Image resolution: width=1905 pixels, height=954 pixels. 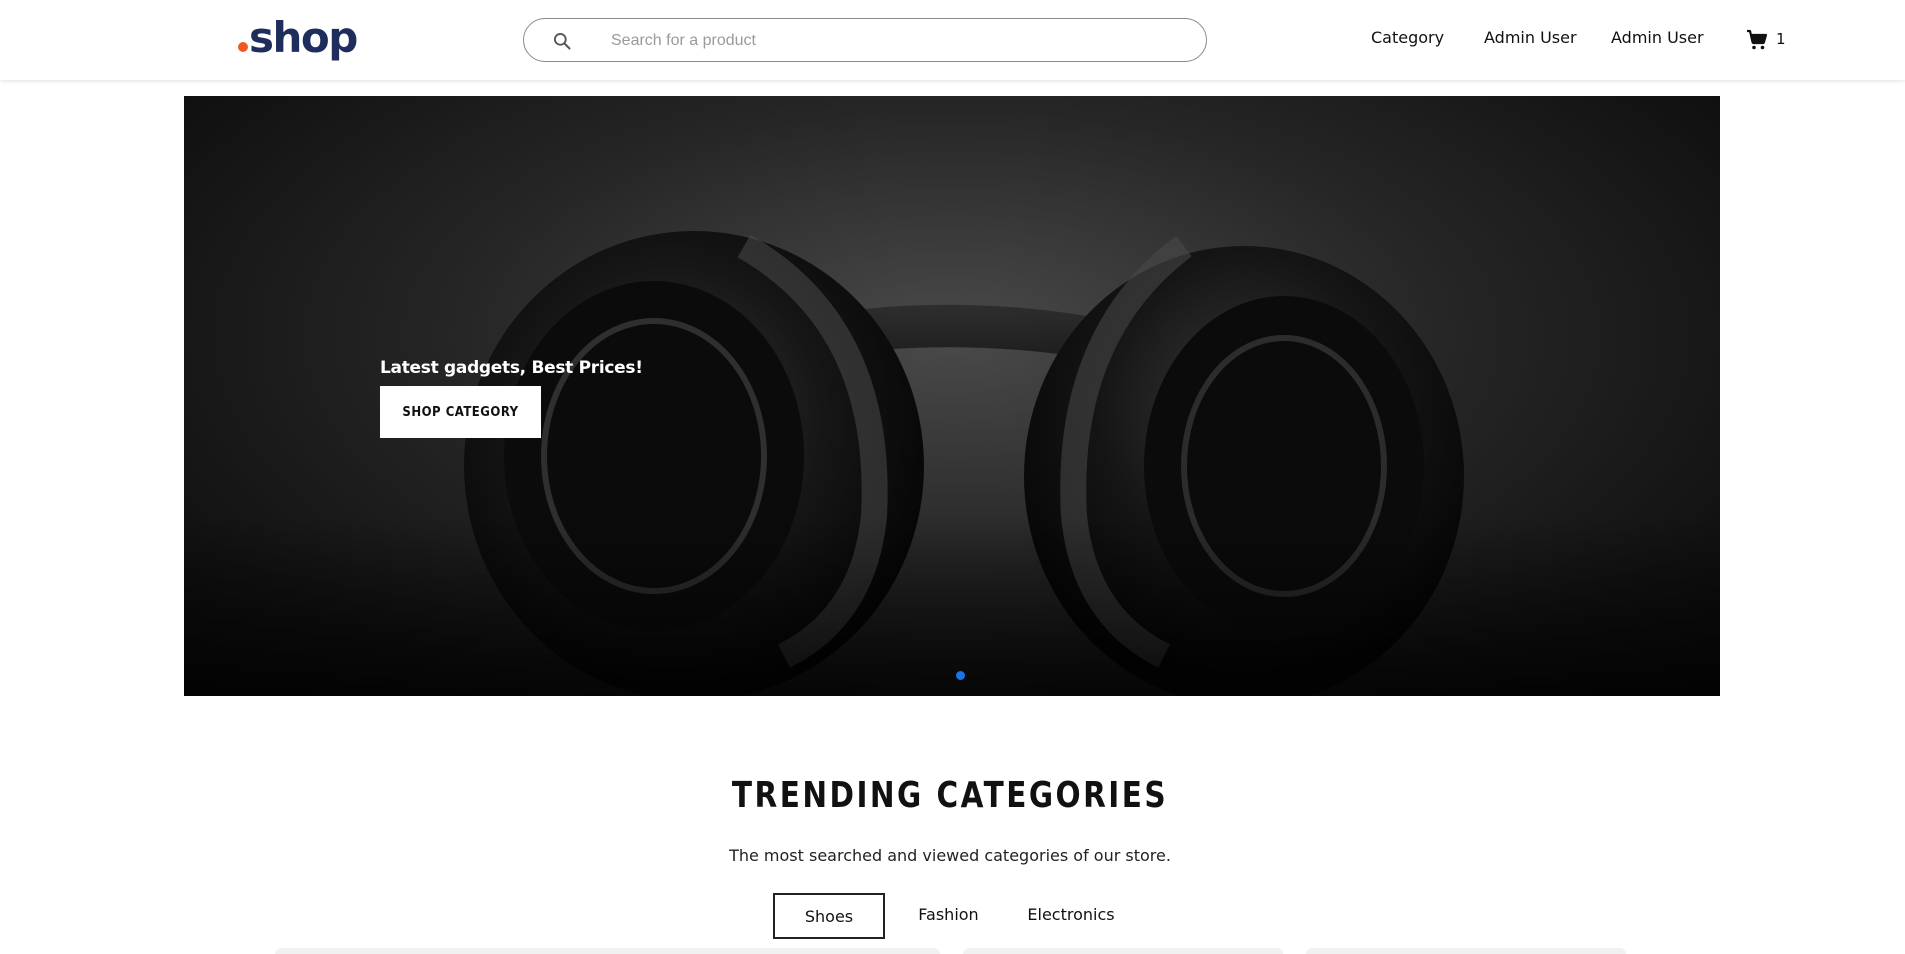 What do you see at coordinates (243, 47) in the screenshot?
I see `logo-dot` at bounding box center [243, 47].